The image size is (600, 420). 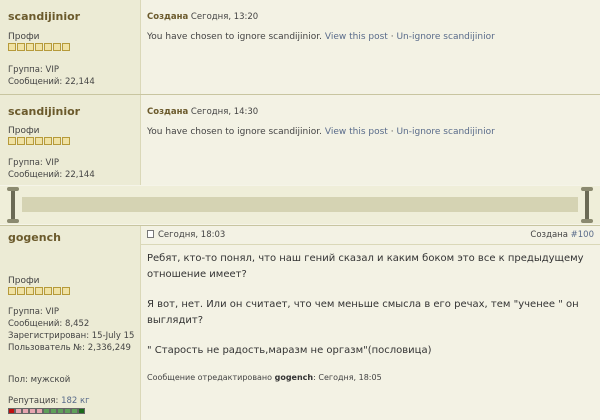 I want to click on post-1-rank-stars, so click(x=39, y=47).